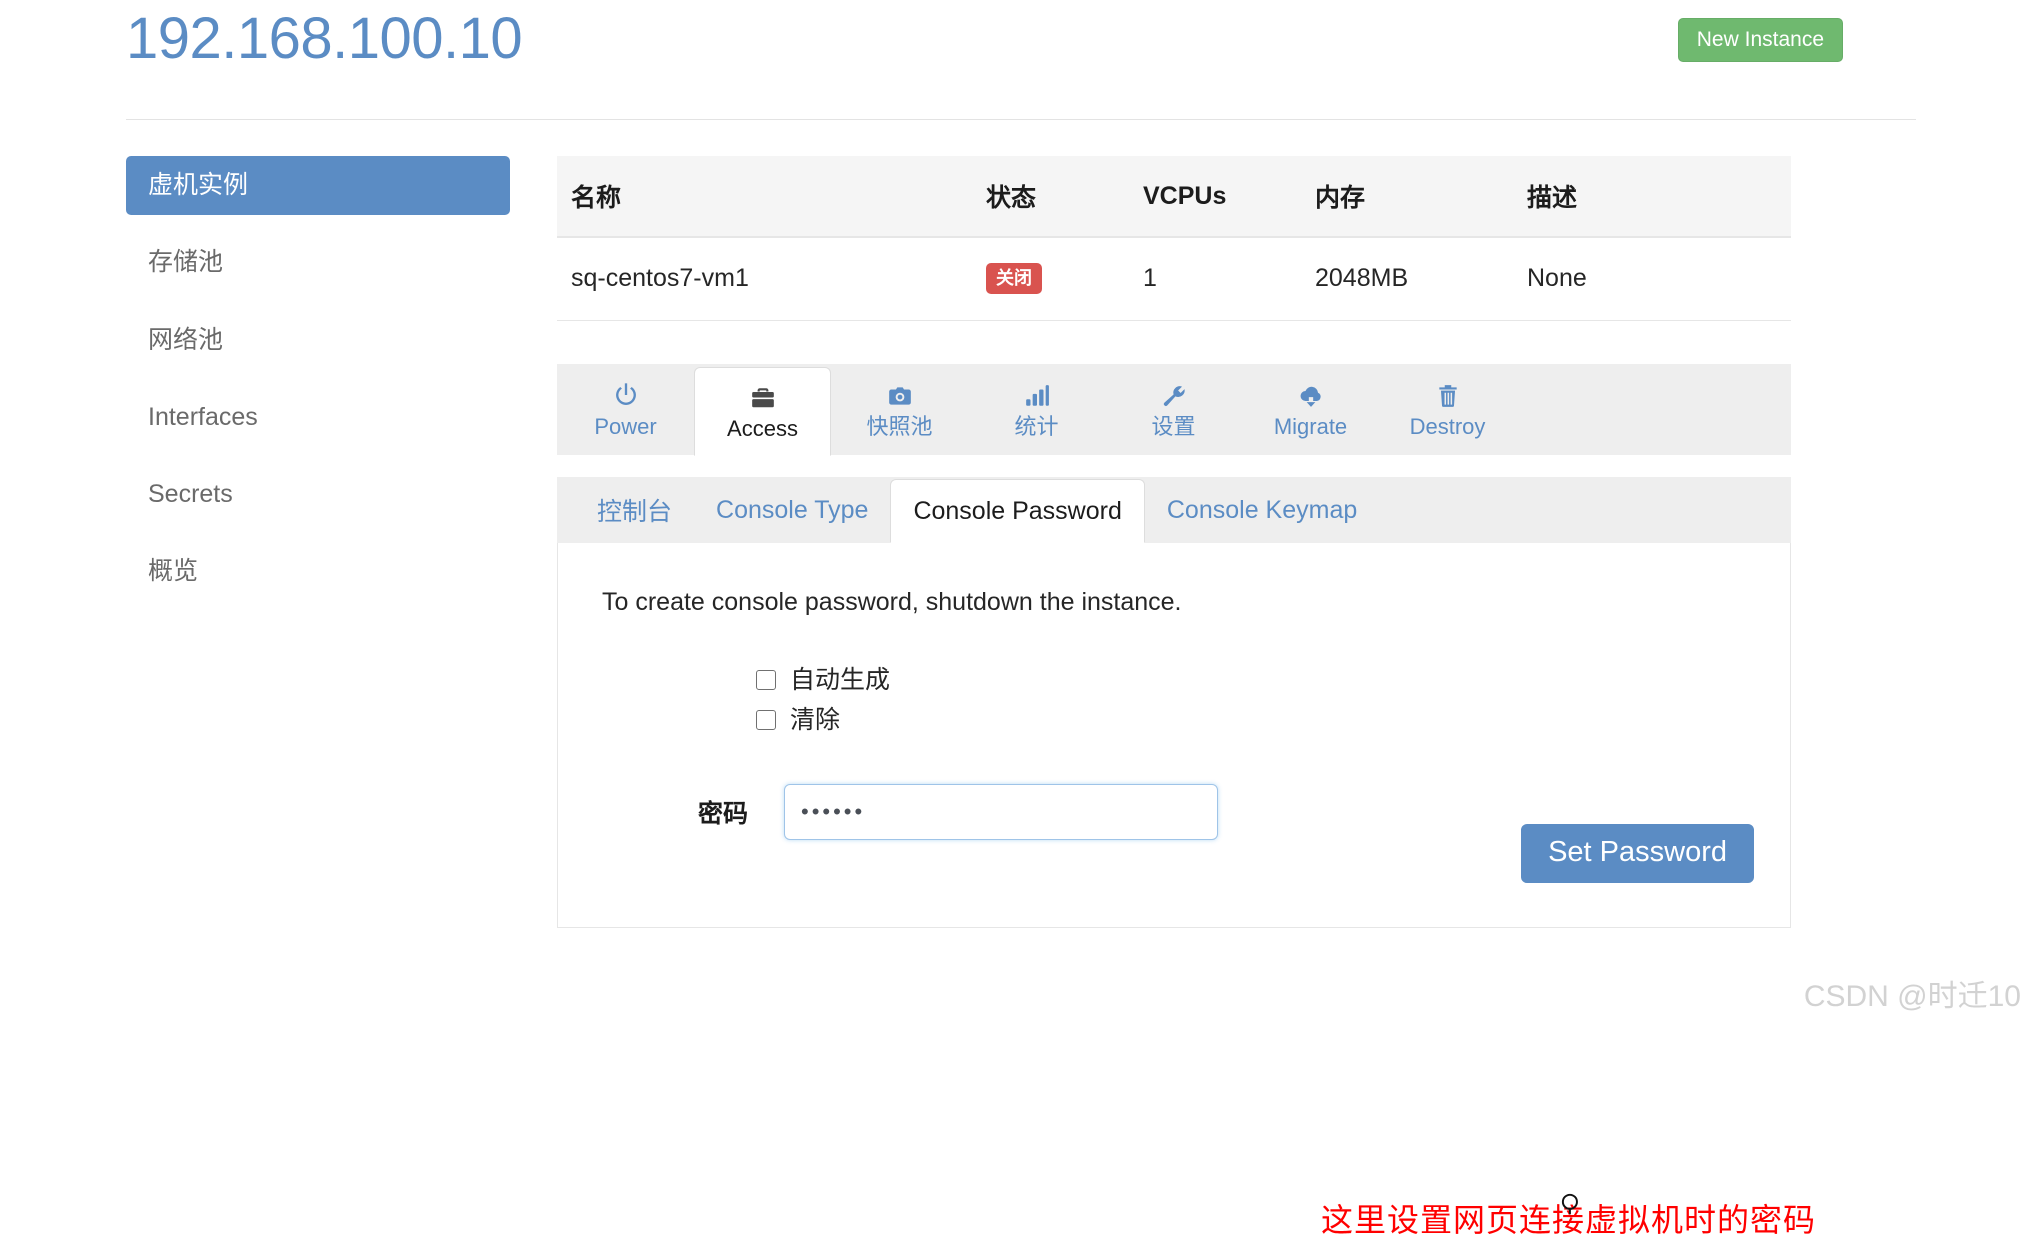  I want to click on table-row: sq-centos7-vm1 关闭 1 2048MB None, so click(1174, 279).